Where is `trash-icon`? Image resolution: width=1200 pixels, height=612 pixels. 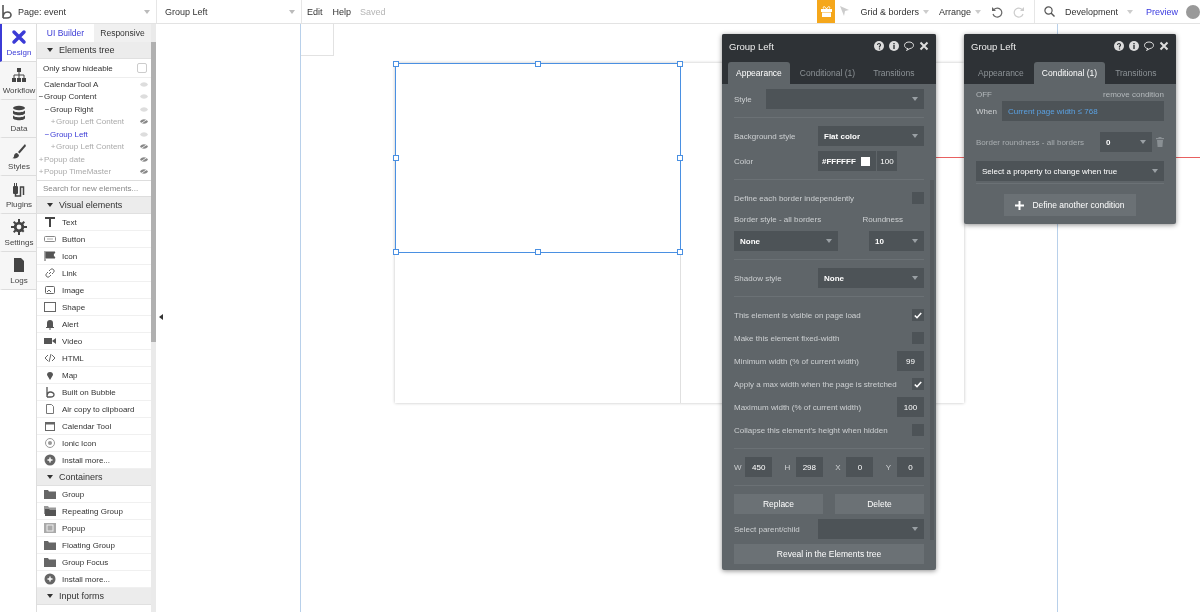 trash-icon is located at coordinates (1160, 142).